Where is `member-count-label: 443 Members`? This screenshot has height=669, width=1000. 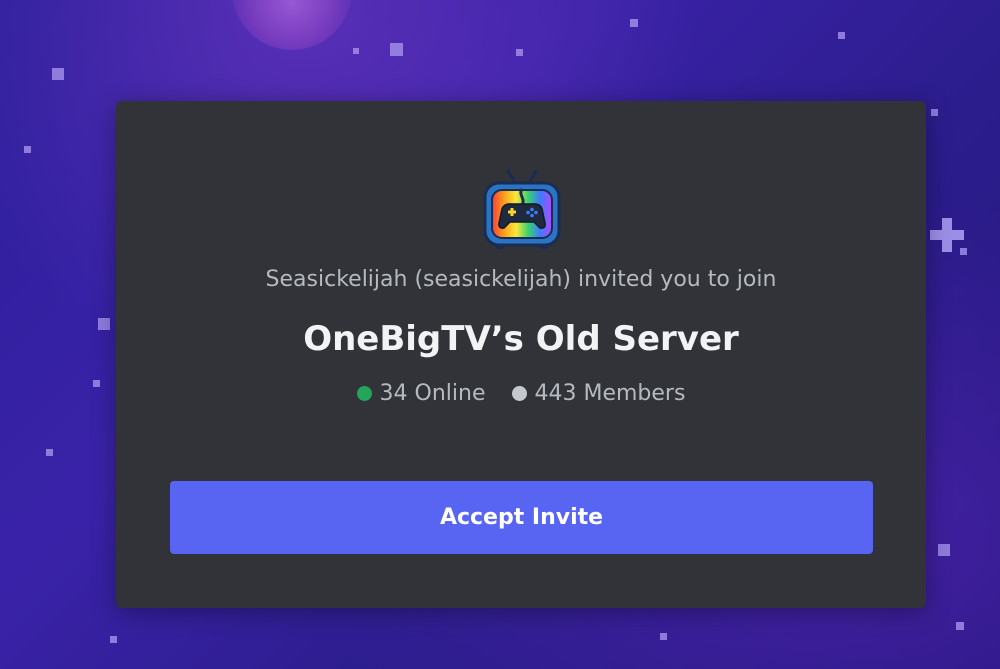
member-count-label: 443 Members is located at coordinates (610, 393).